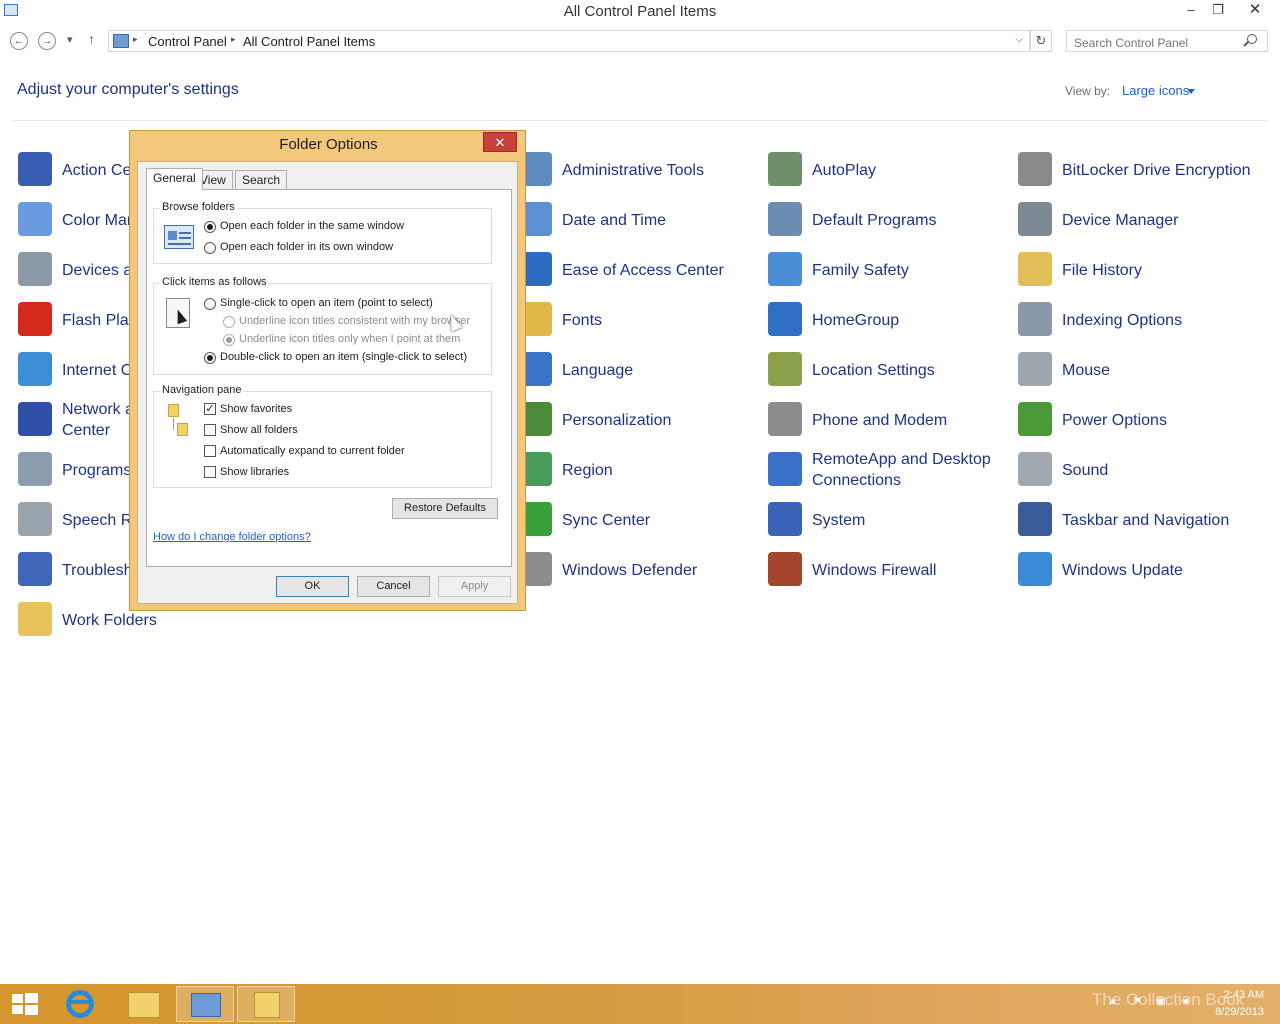 Image resolution: width=1280 pixels, height=1024 pixels. I want to click on control-panel-item: Taskbar and Navigation, so click(1138, 520).